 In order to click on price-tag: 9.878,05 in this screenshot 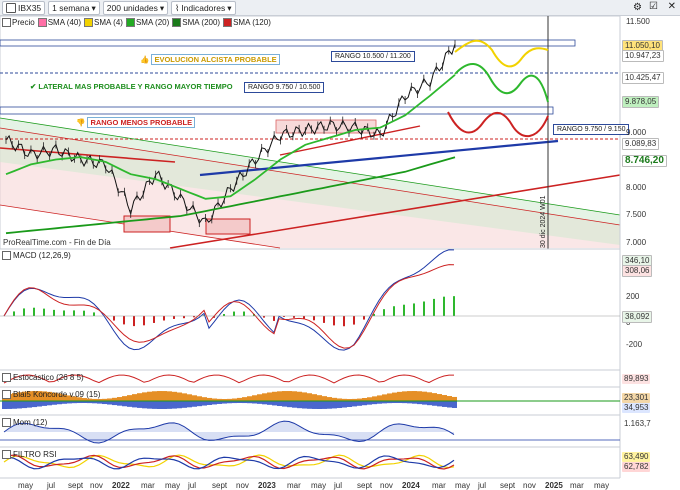, I will do `click(641, 102)`.